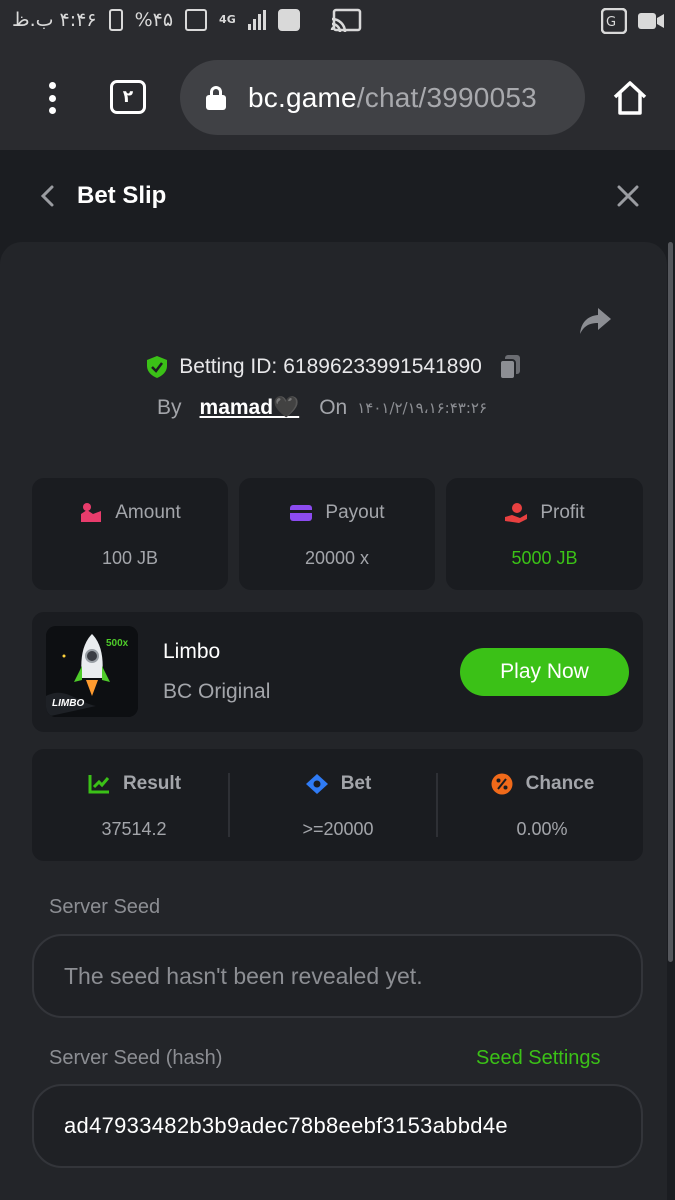 The image size is (675, 1200). What do you see at coordinates (542, 805) in the screenshot?
I see `chance-column: Chance 0.00%` at bounding box center [542, 805].